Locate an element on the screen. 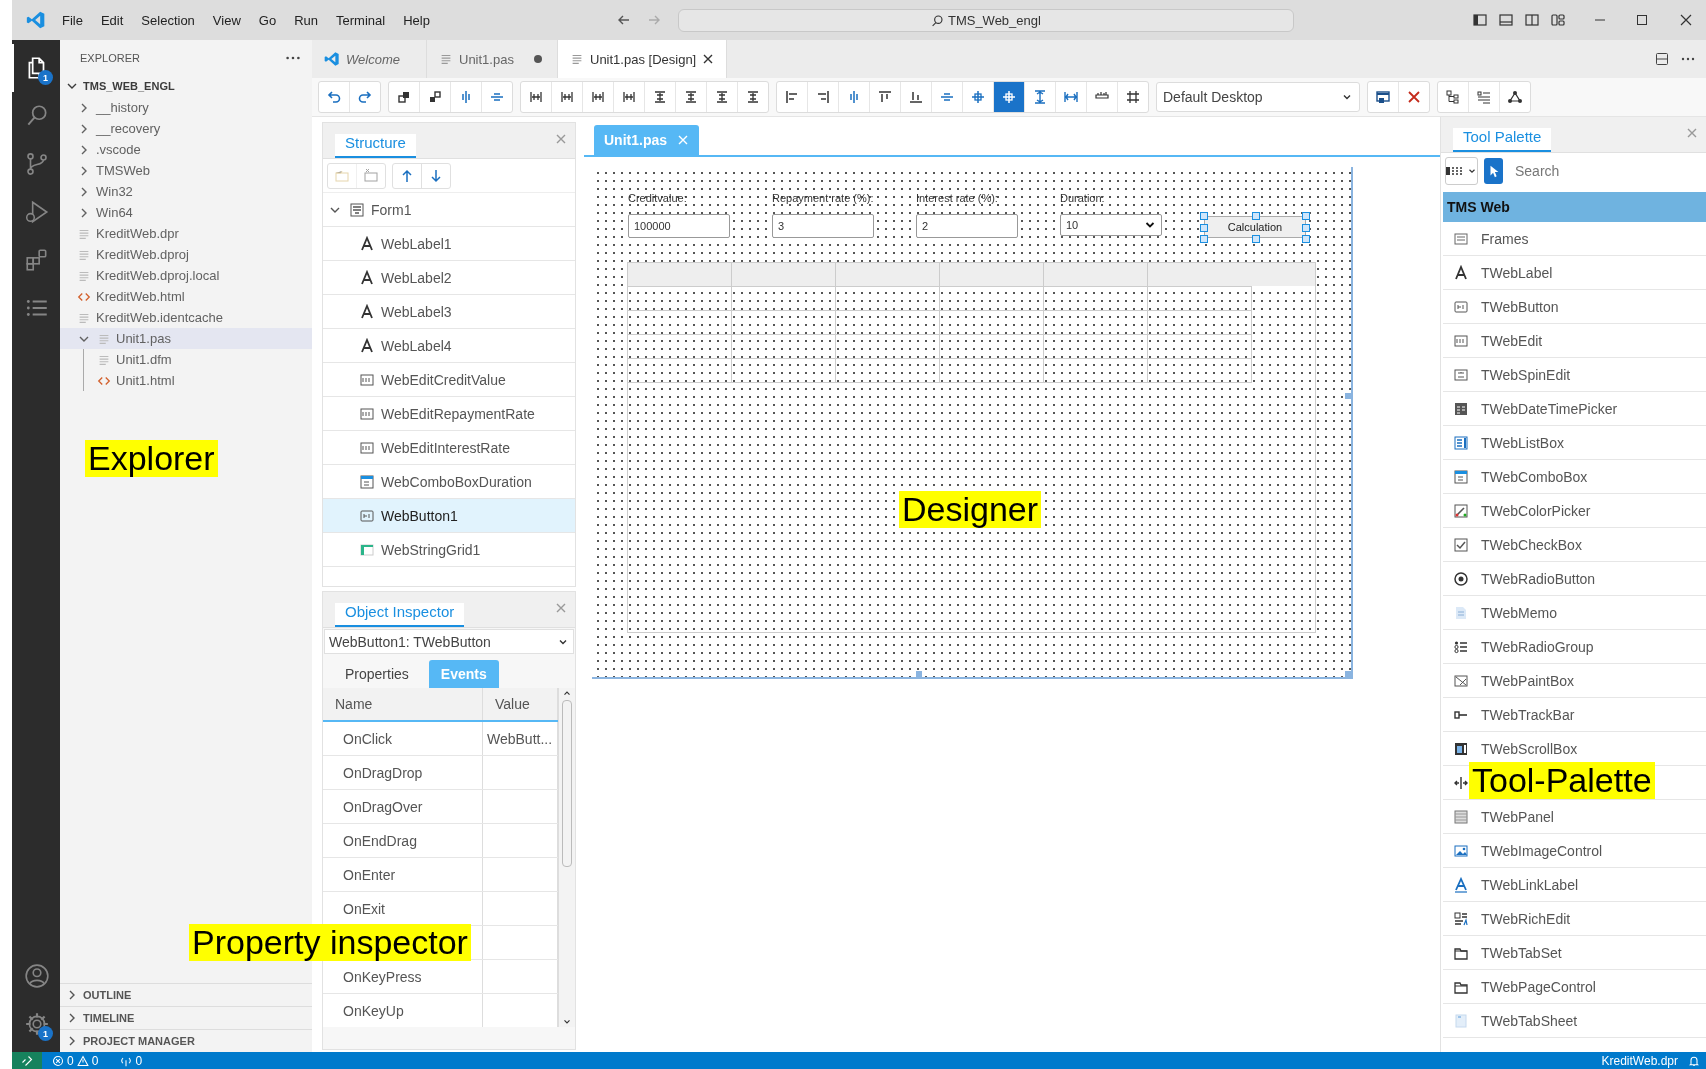 The height and width of the screenshot is (1069, 1706). panel-tab: Tool Palette is located at coordinates (1502, 140).